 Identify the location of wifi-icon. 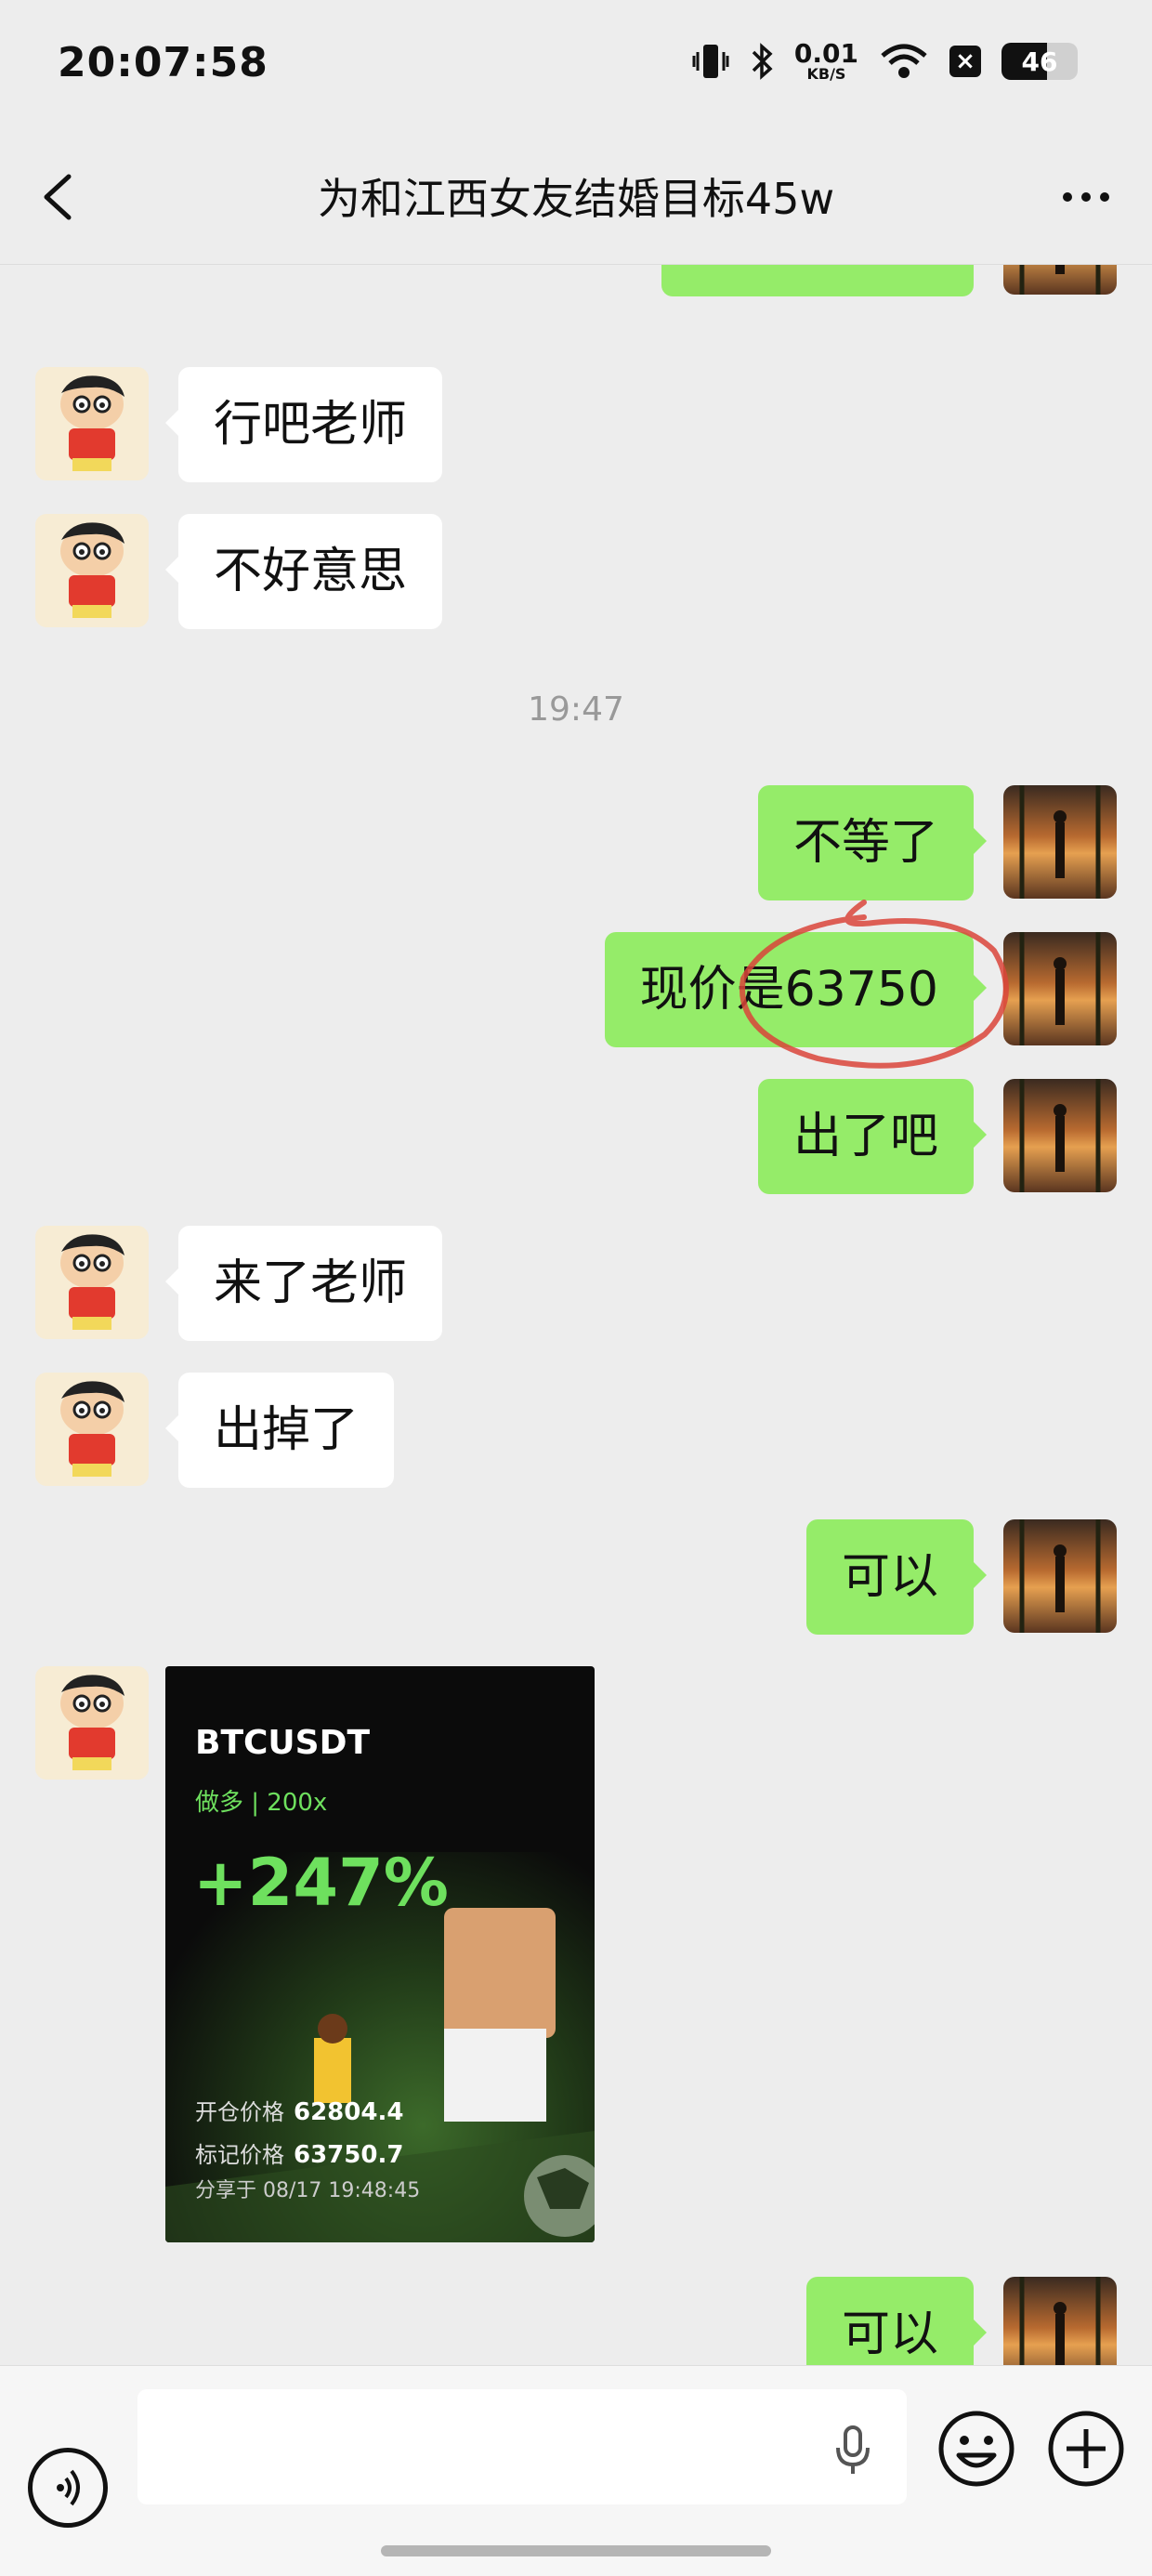
(904, 61).